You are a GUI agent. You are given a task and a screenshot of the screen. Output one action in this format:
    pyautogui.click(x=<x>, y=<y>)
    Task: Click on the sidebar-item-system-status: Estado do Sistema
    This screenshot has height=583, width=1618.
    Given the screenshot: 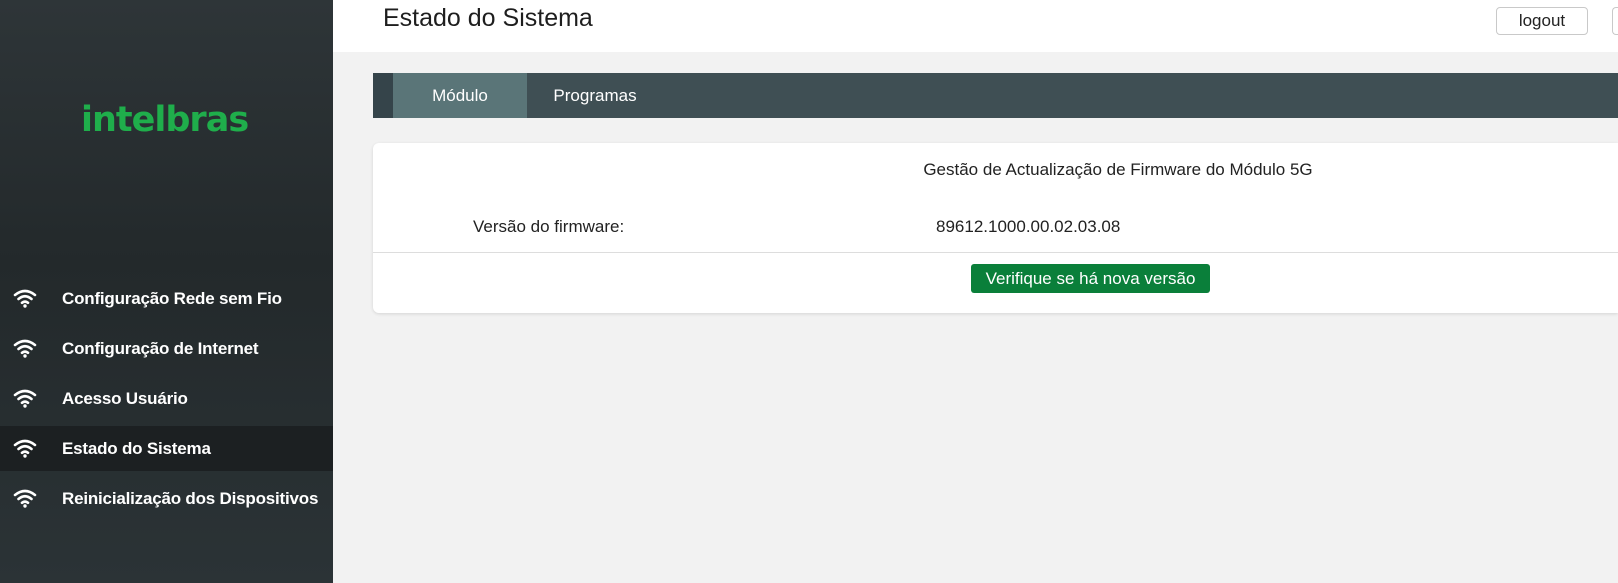 What is the action you would take?
    pyautogui.click(x=166, y=448)
    